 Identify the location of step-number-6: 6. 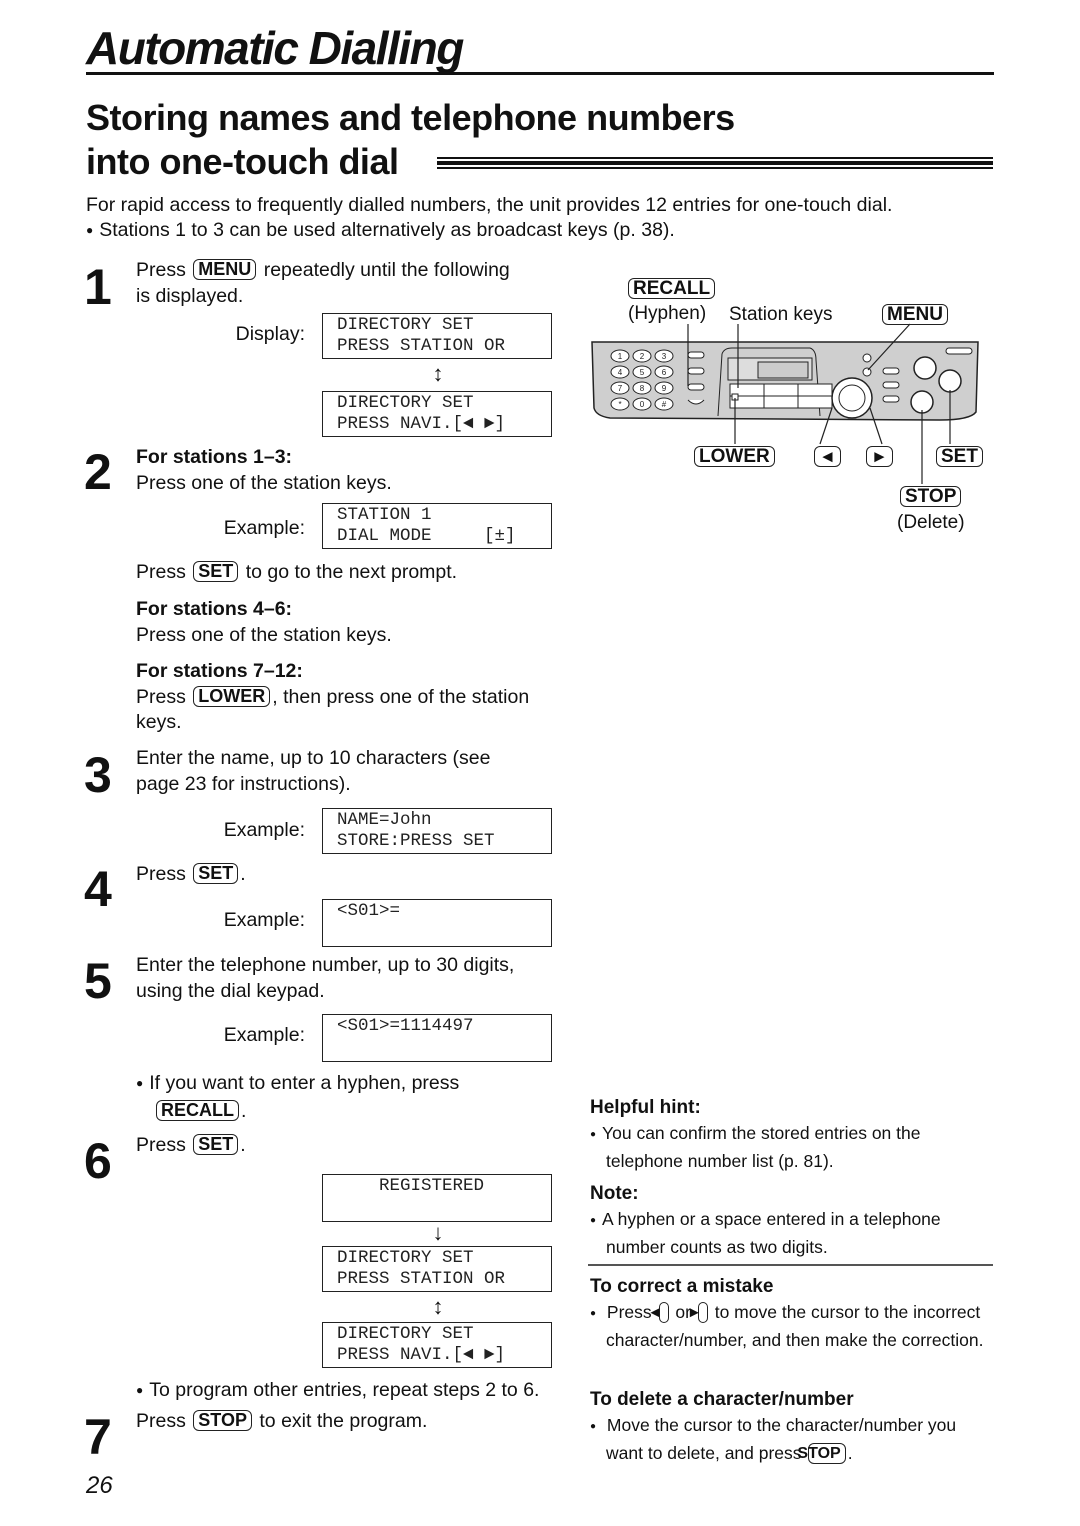
(98, 1161).